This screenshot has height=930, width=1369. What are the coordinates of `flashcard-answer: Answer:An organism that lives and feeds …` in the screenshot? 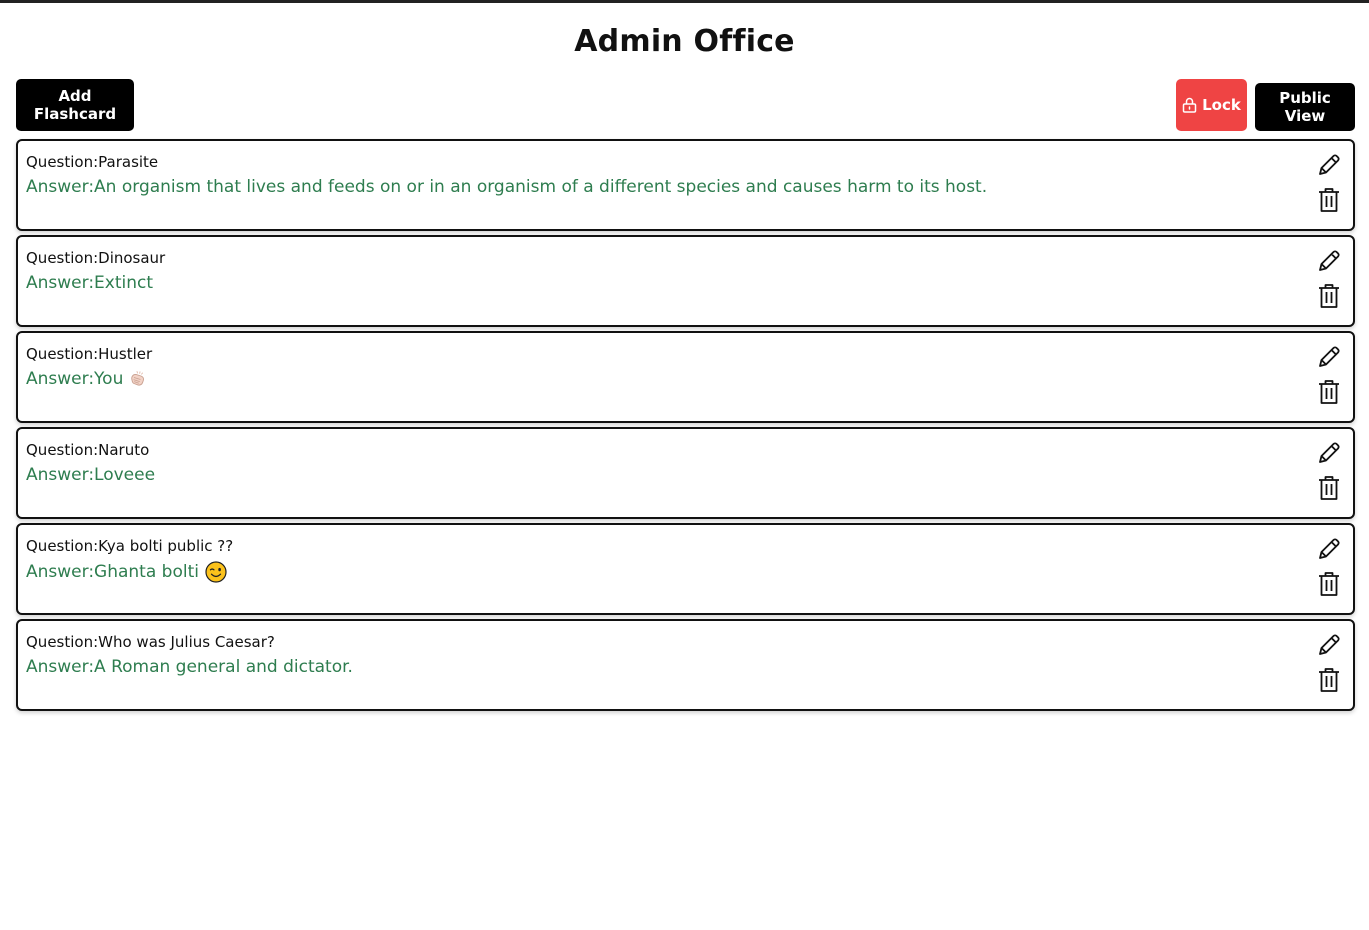 It's located at (506, 187).